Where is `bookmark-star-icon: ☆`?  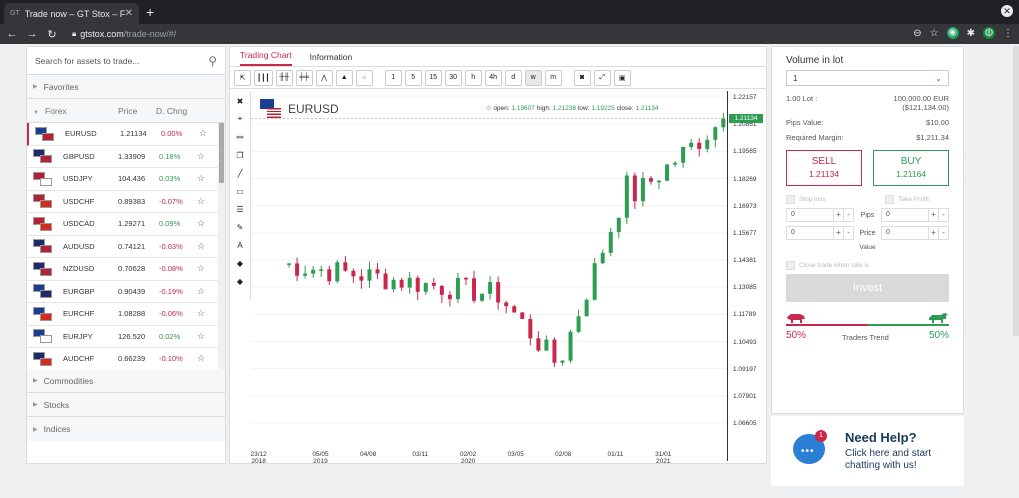 bookmark-star-icon: ☆ is located at coordinates (934, 33).